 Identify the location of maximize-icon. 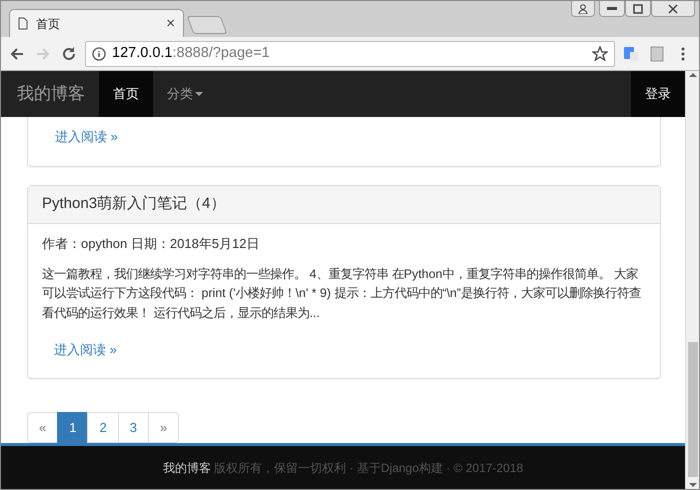
(638, 9).